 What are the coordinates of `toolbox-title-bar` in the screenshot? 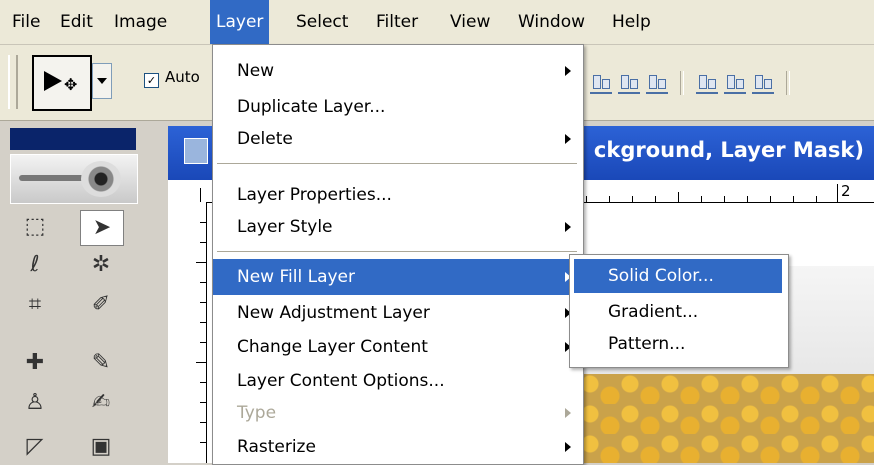 It's located at (73, 139).